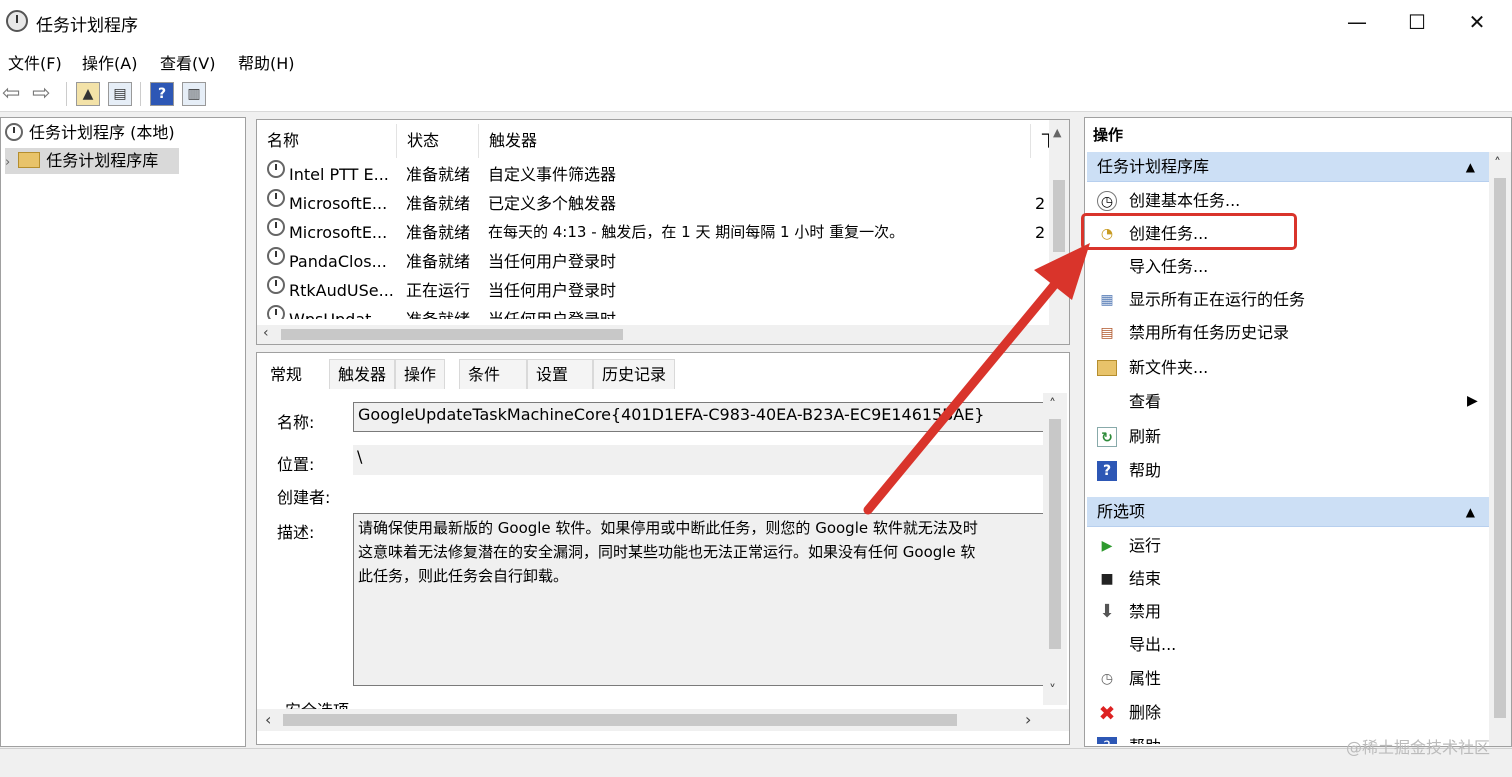 The image size is (1512, 777). Describe the element at coordinates (756, 762) in the screenshot. I see `status-bar` at that location.